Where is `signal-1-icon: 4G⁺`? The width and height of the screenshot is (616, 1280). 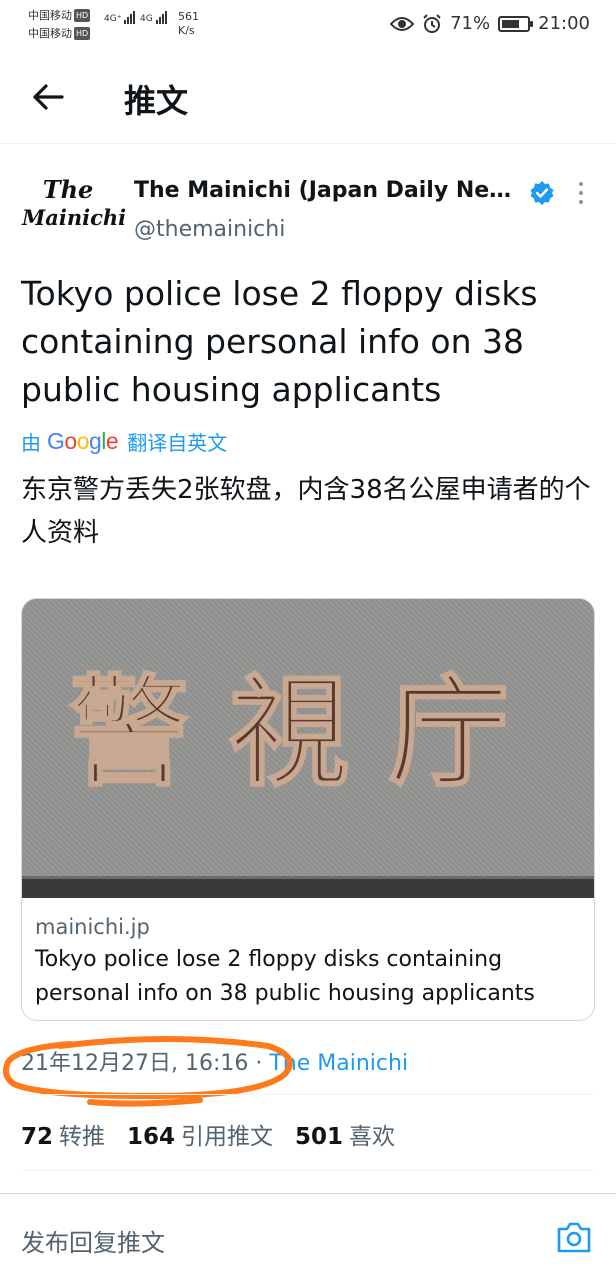
signal-1-icon: 4G⁺ is located at coordinates (120, 17).